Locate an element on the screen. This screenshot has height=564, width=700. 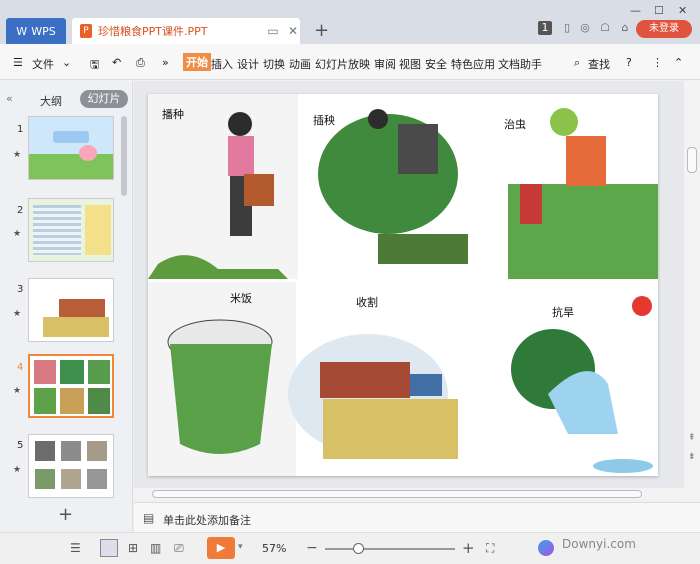
assistant-orb-icon is located at coordinates (546, 548).